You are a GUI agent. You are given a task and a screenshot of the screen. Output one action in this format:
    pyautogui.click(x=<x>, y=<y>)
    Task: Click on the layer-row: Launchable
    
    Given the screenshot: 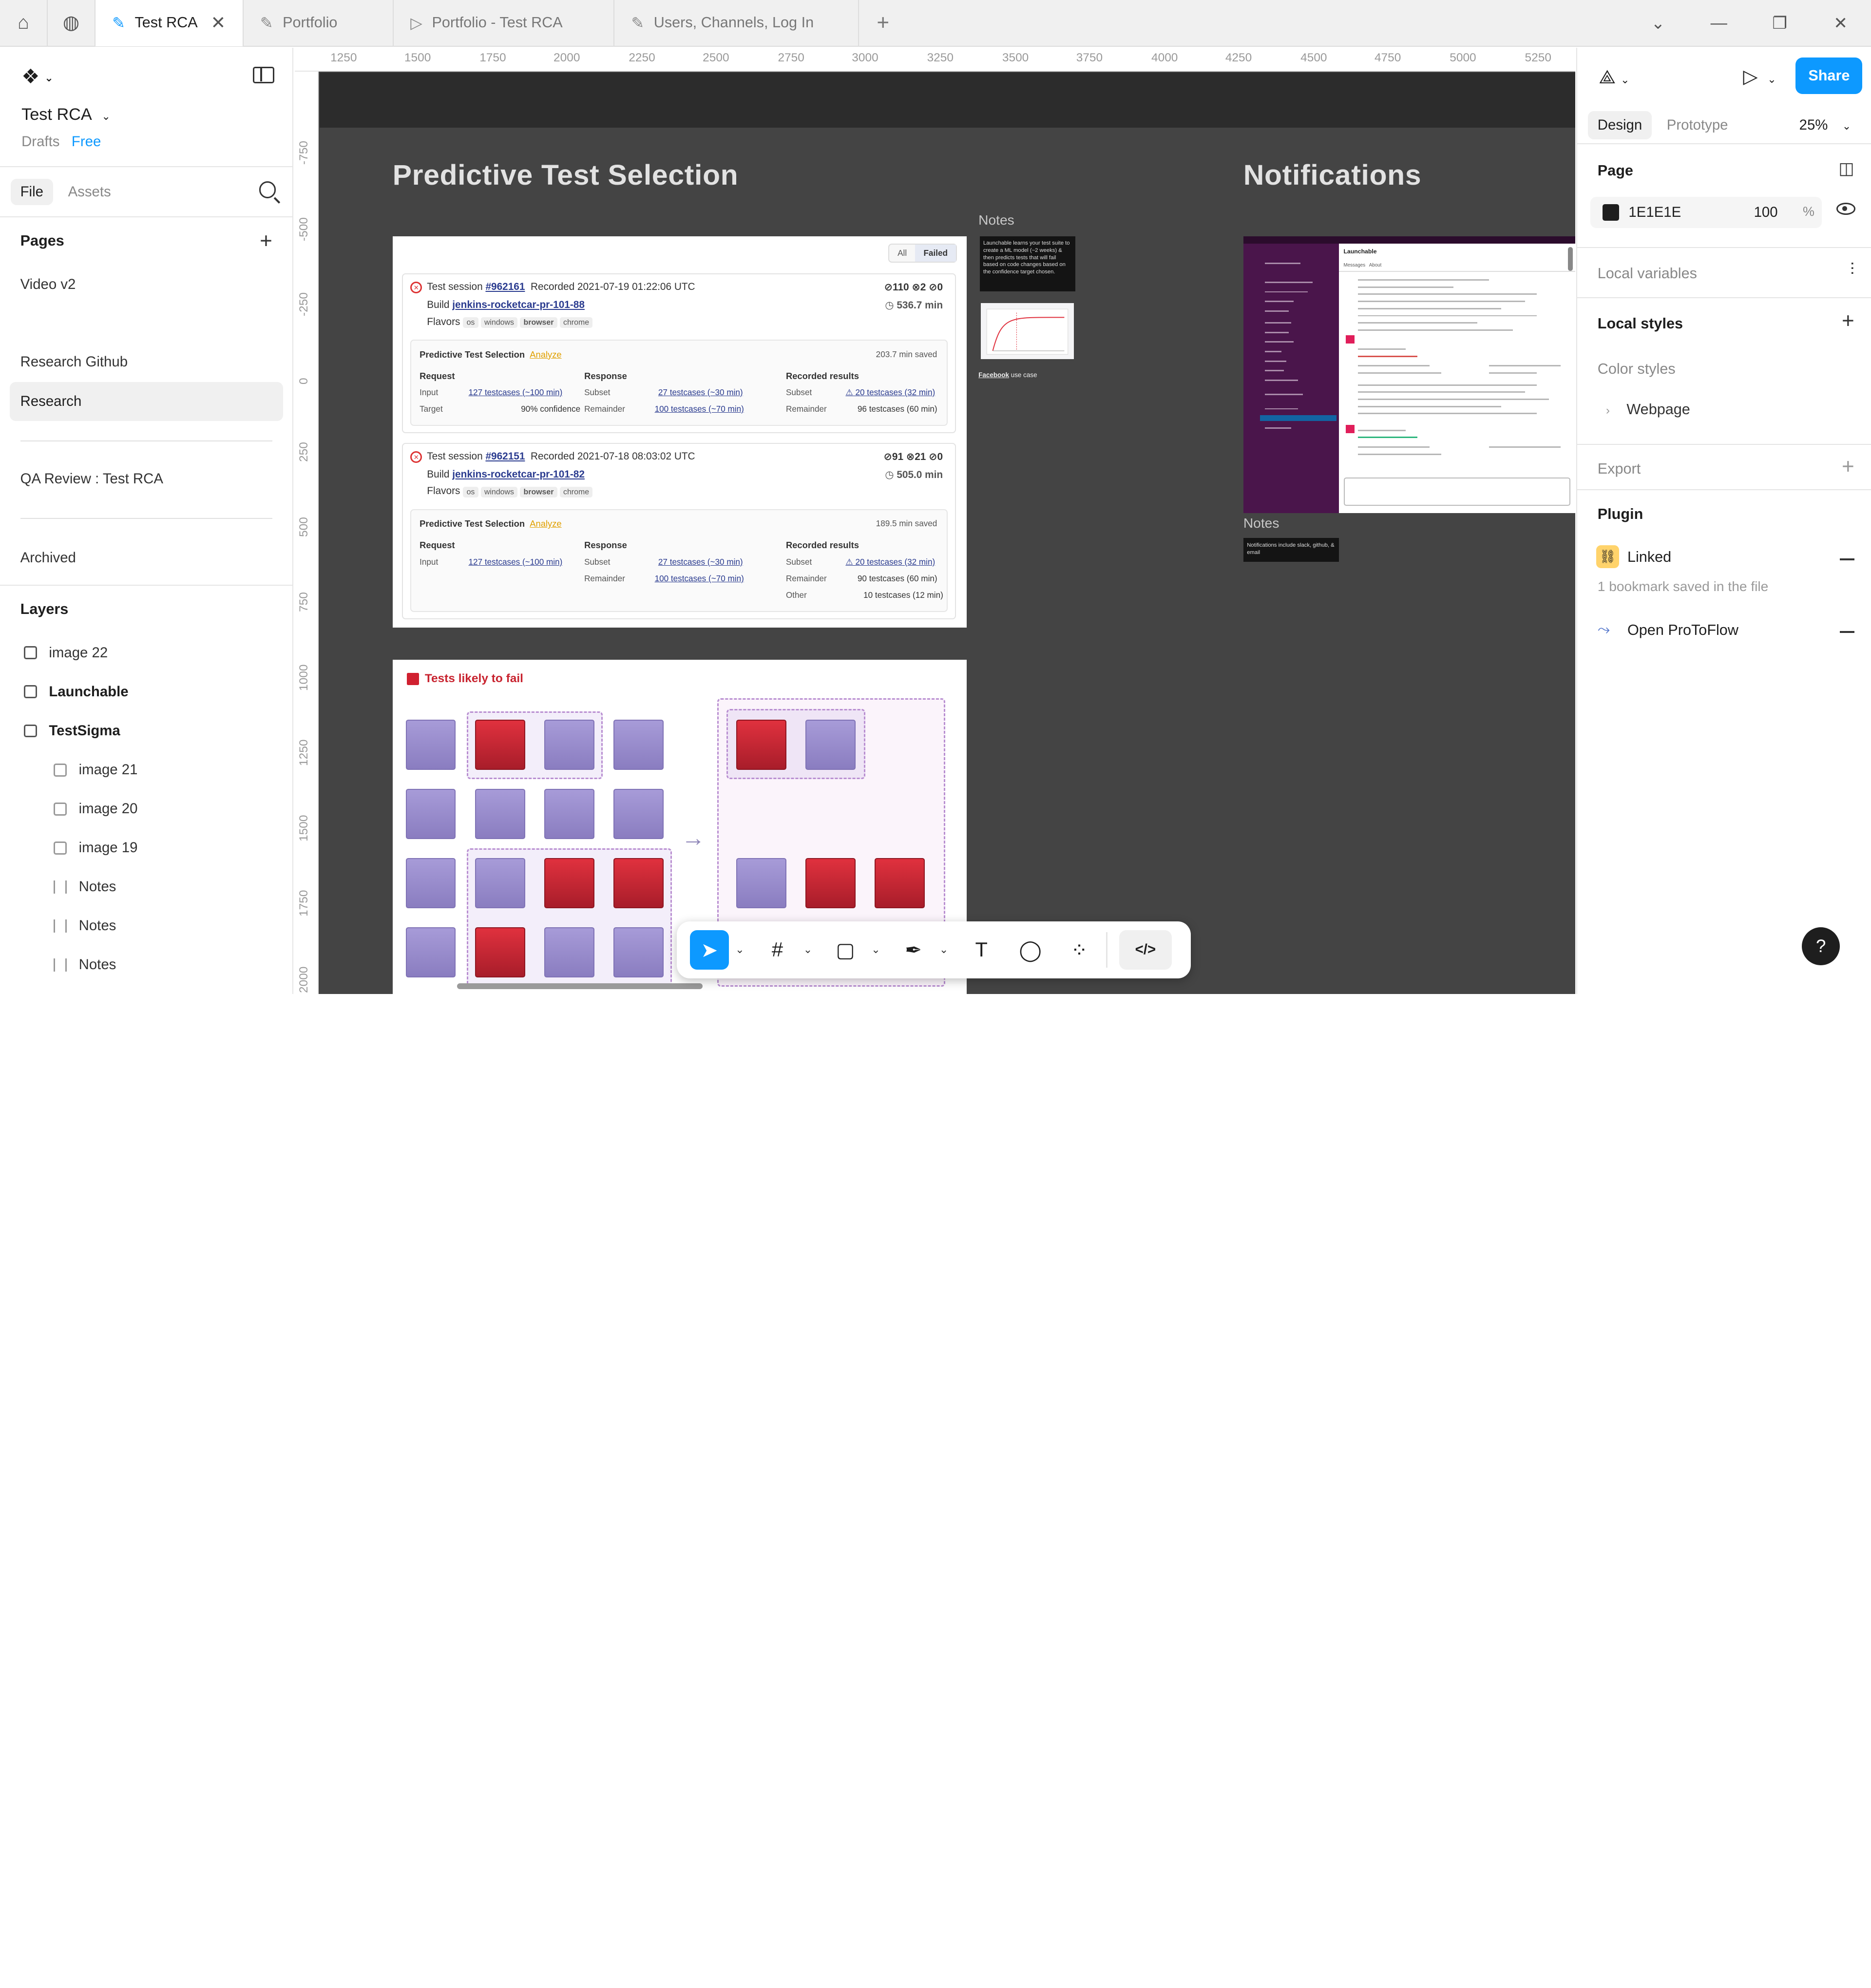 What is the action you would take?
    pyautogui.click(x=157, y=691)
    